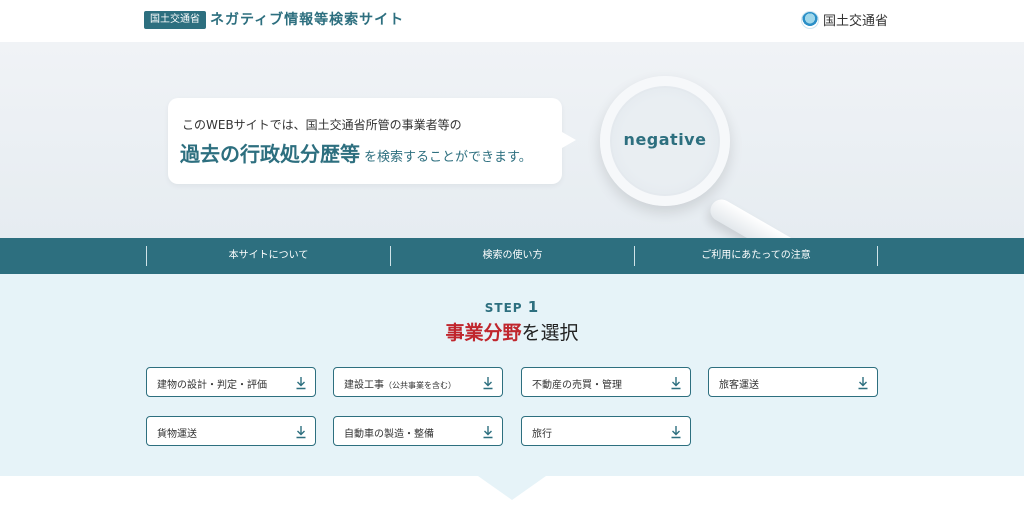 The height and width of the screenshot is (507, 1024). I want to click on category-building-design: 建物の設計・判定・評価, so click(231, 382).